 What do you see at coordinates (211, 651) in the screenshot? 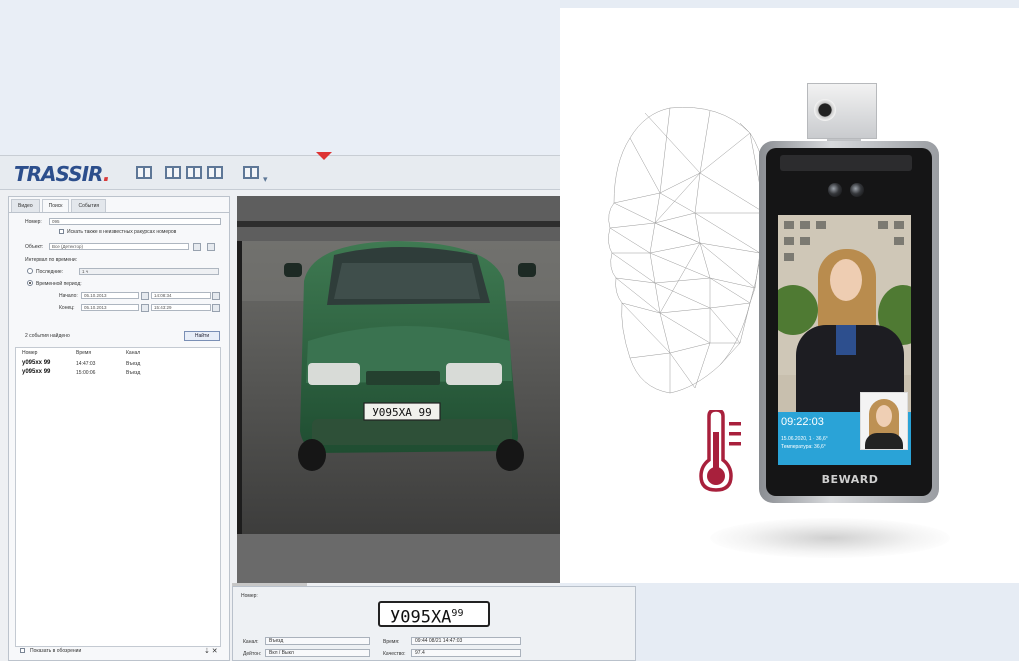
I see `status-tools-icon: ⇣ ✕` at bounding box center [211, 651].